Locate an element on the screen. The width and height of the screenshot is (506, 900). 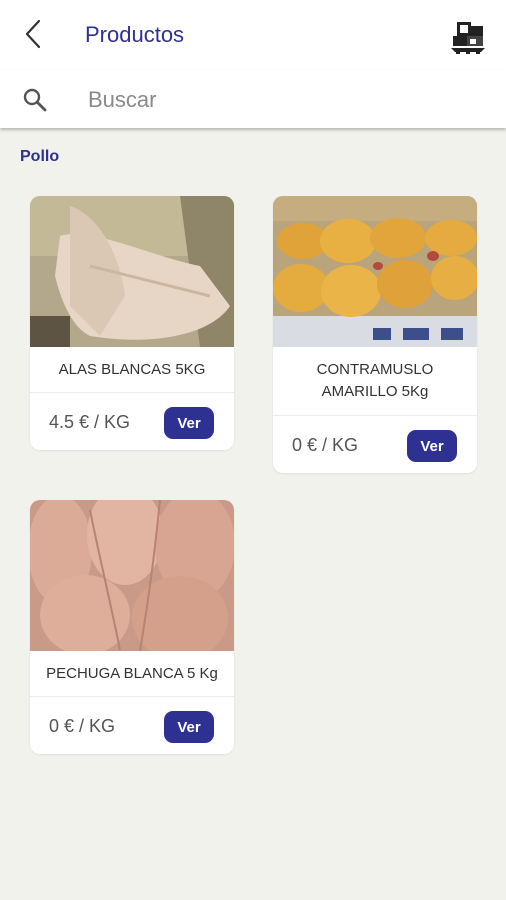
app-header: Productos is located at coordinates (253, 35).